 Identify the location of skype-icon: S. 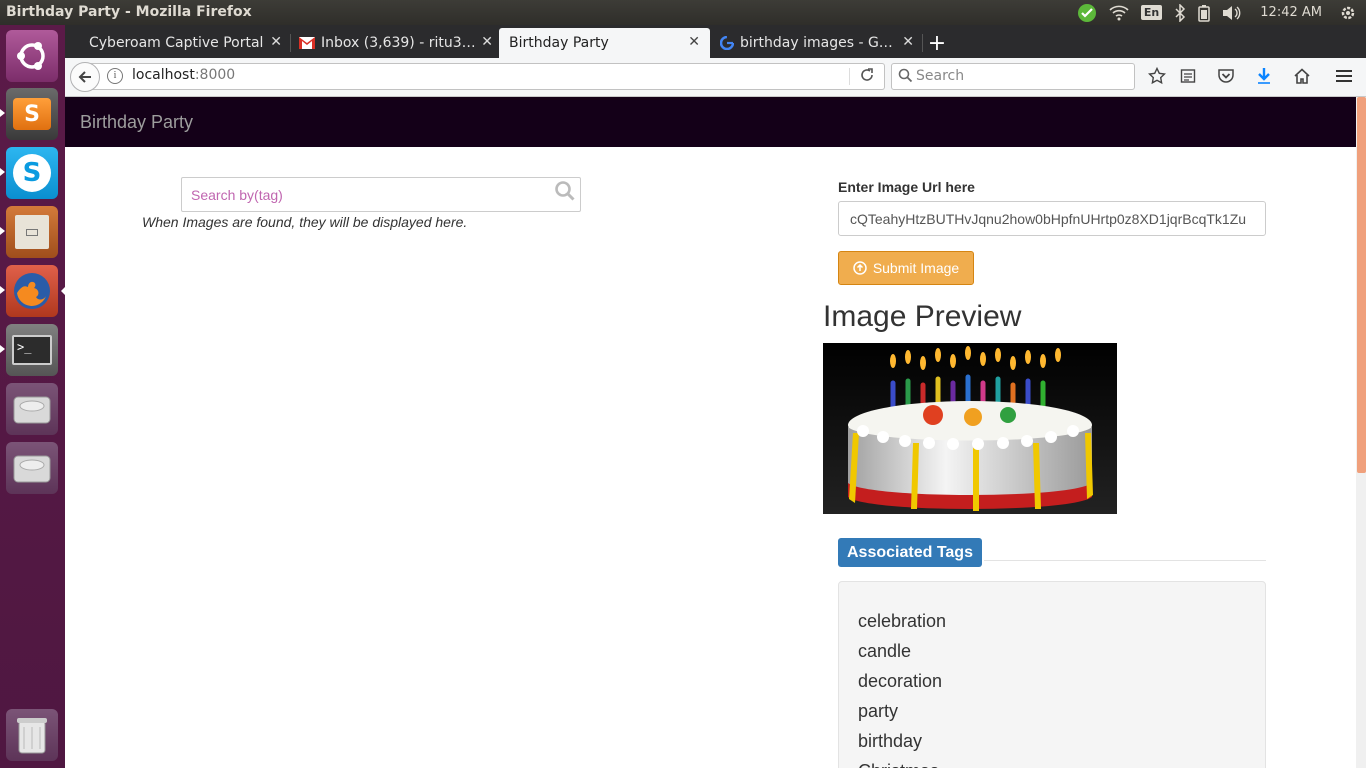
(32, 173).